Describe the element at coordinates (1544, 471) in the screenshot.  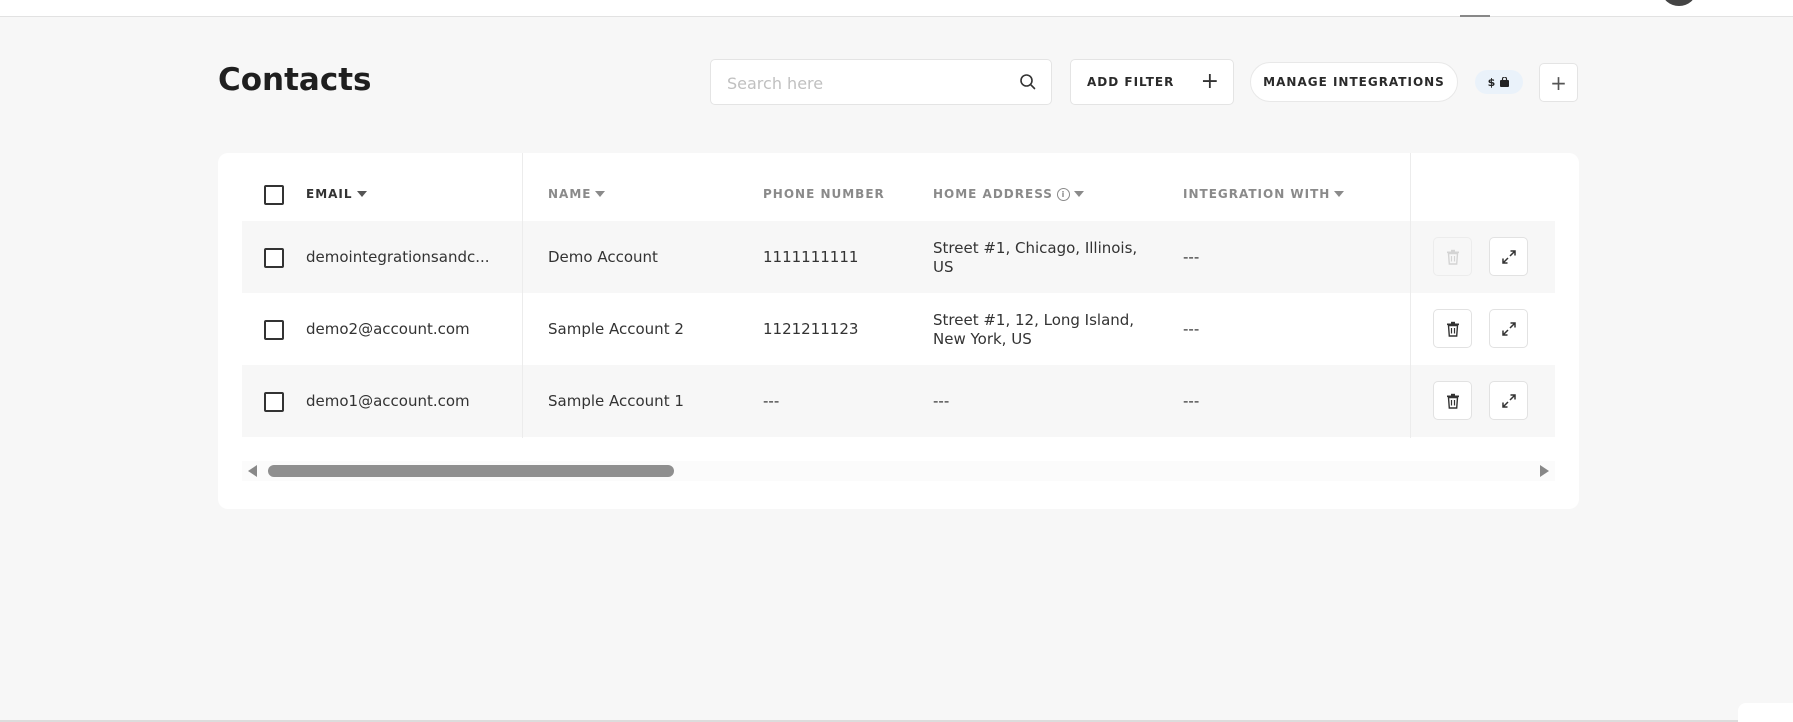
I see `scroll-right-arrow-icon` at that location.